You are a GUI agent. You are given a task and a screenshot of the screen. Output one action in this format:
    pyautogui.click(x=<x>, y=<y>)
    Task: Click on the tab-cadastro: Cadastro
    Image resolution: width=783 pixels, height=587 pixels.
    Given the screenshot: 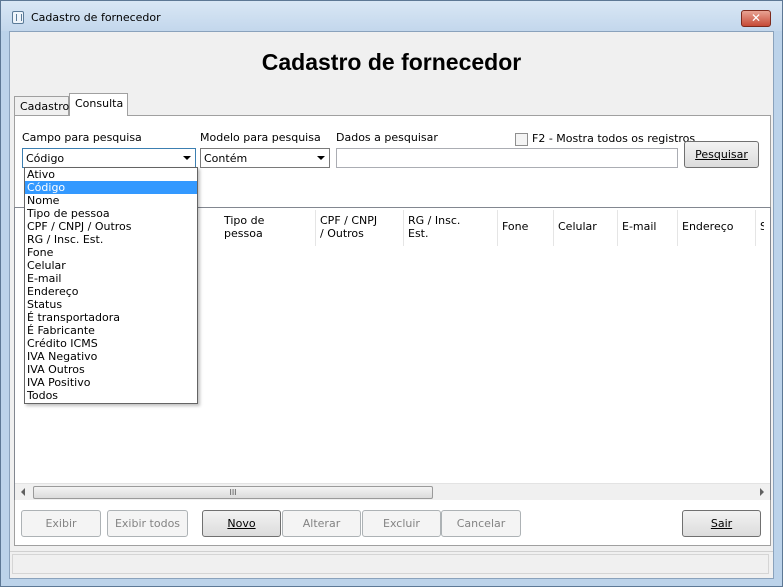 What is the action you would take?
    pyautogui.click(x=41, y=105)
    